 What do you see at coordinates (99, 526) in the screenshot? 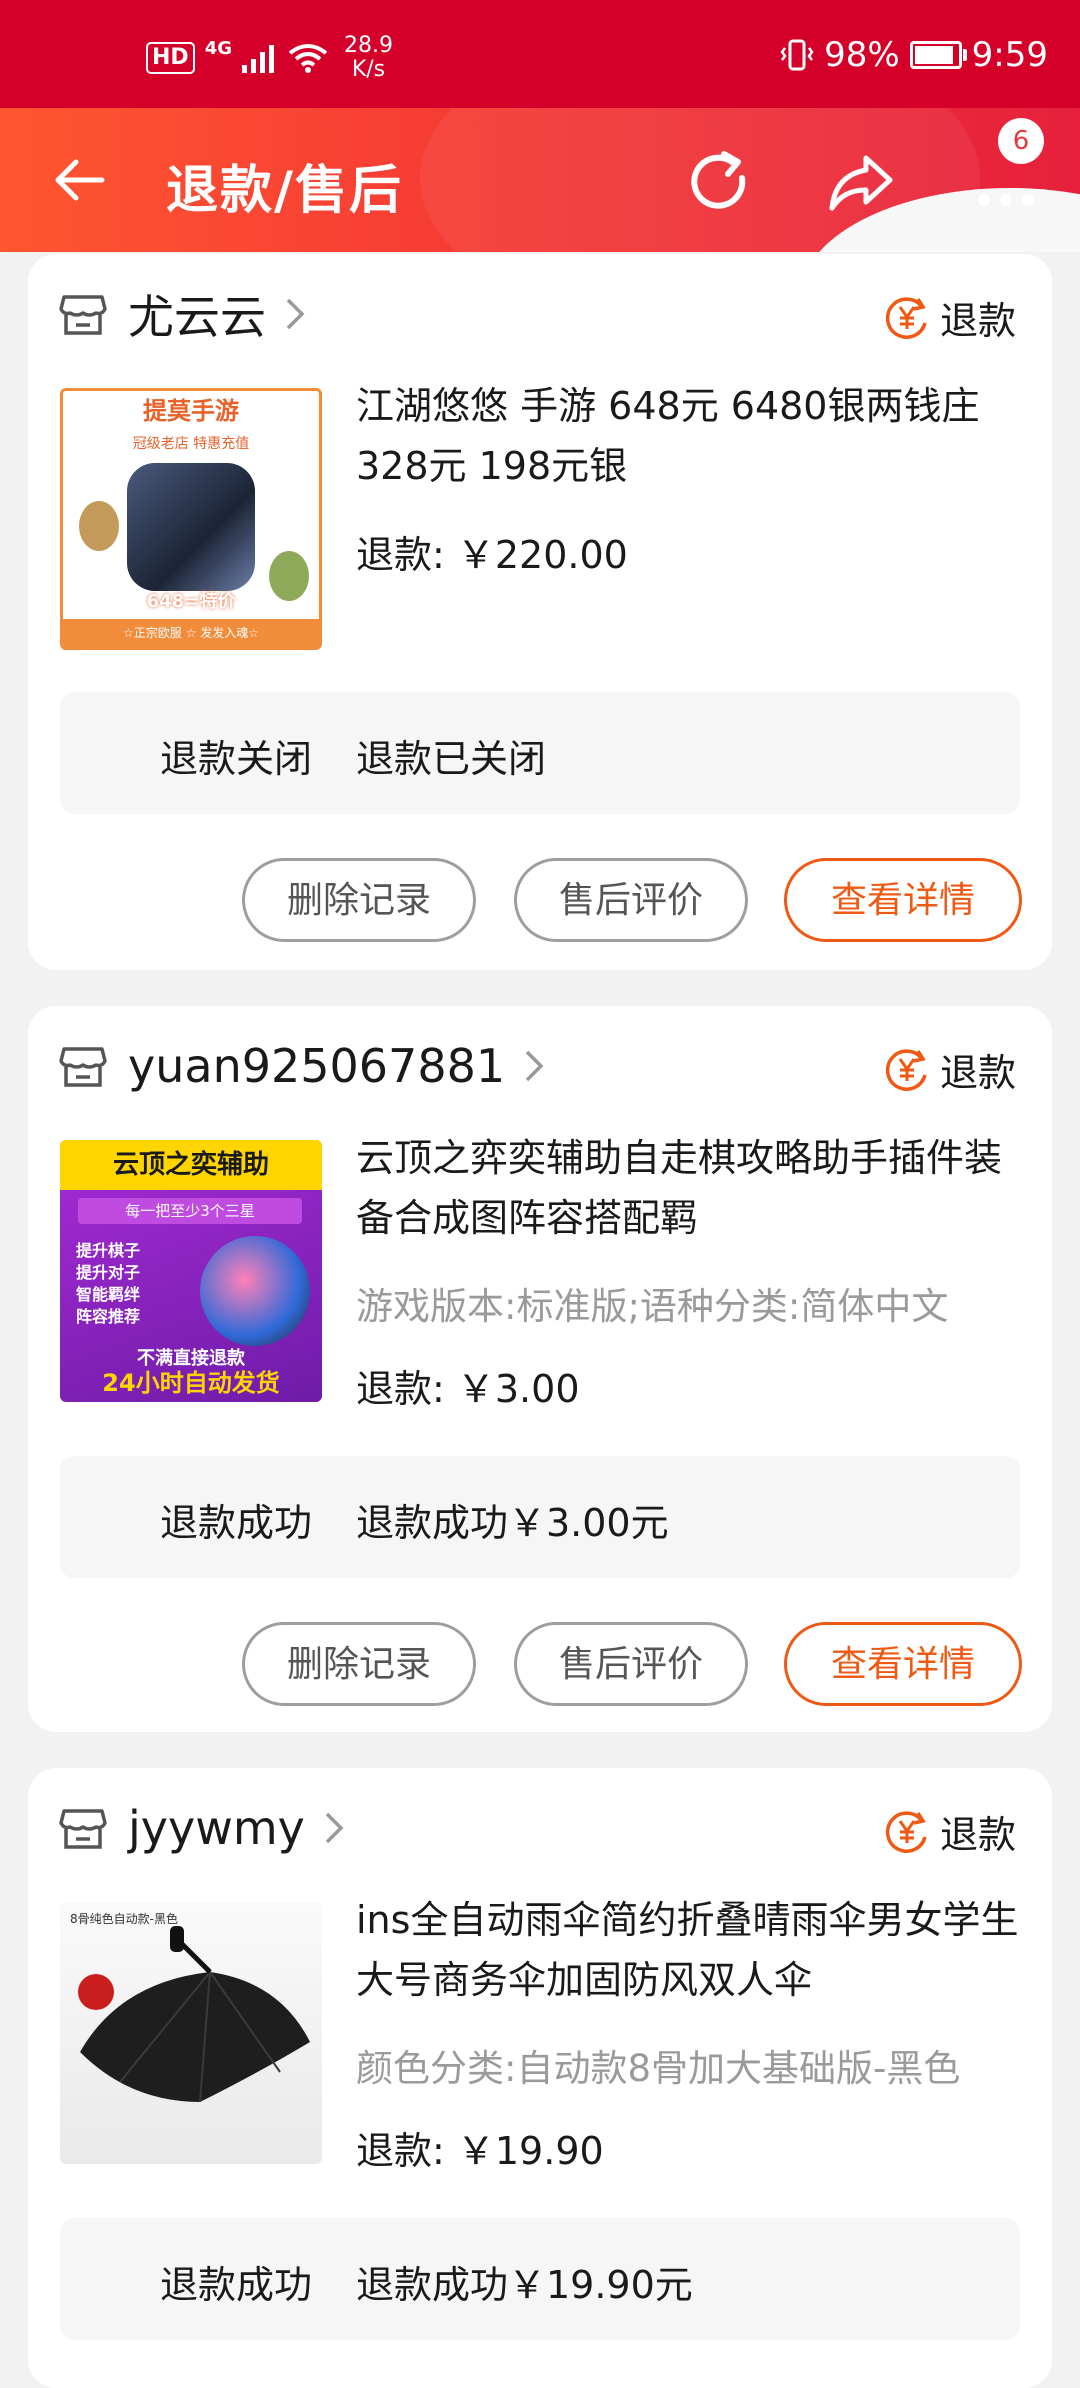
I see `character-left` at bounding box center [99, 526].